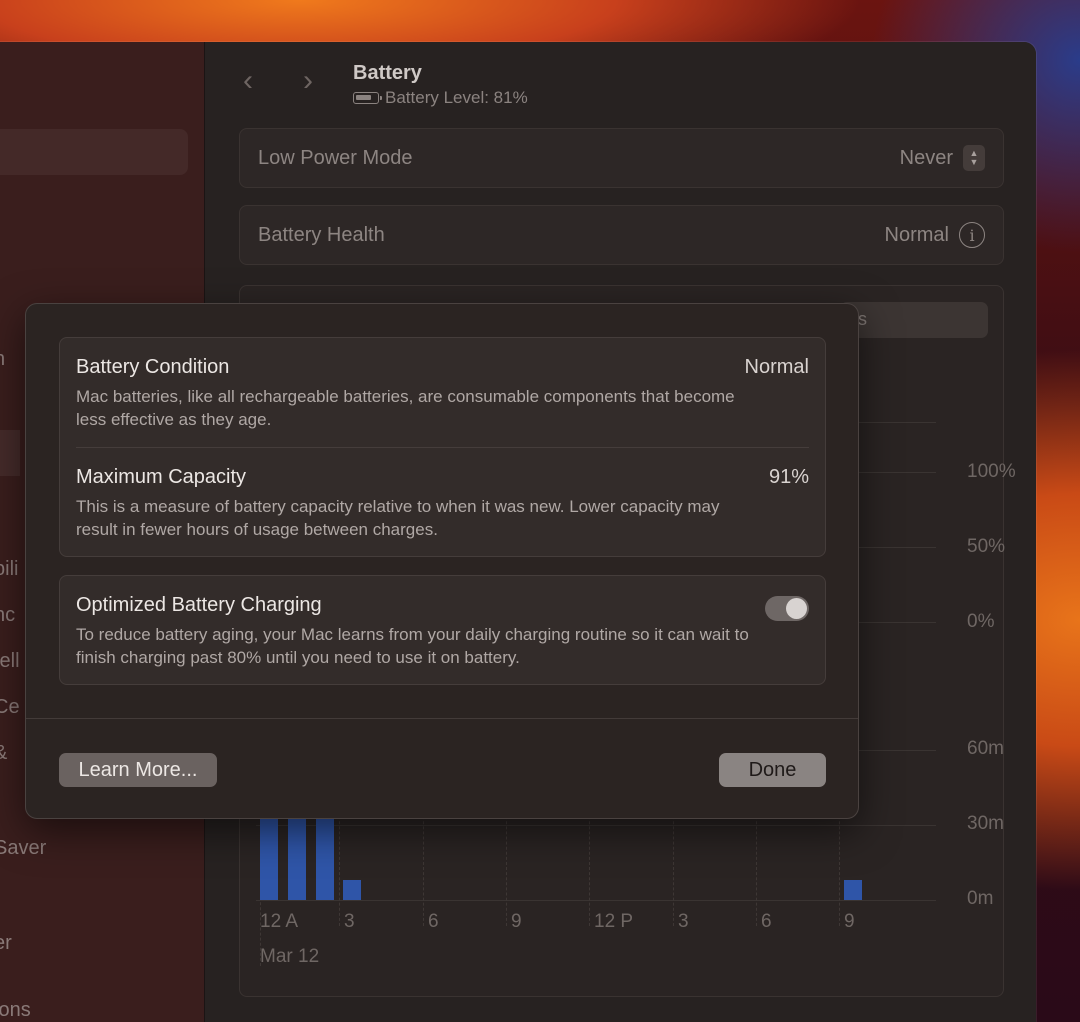  I want to click on maximum-capacity-value: 91%, so click(788, 477).